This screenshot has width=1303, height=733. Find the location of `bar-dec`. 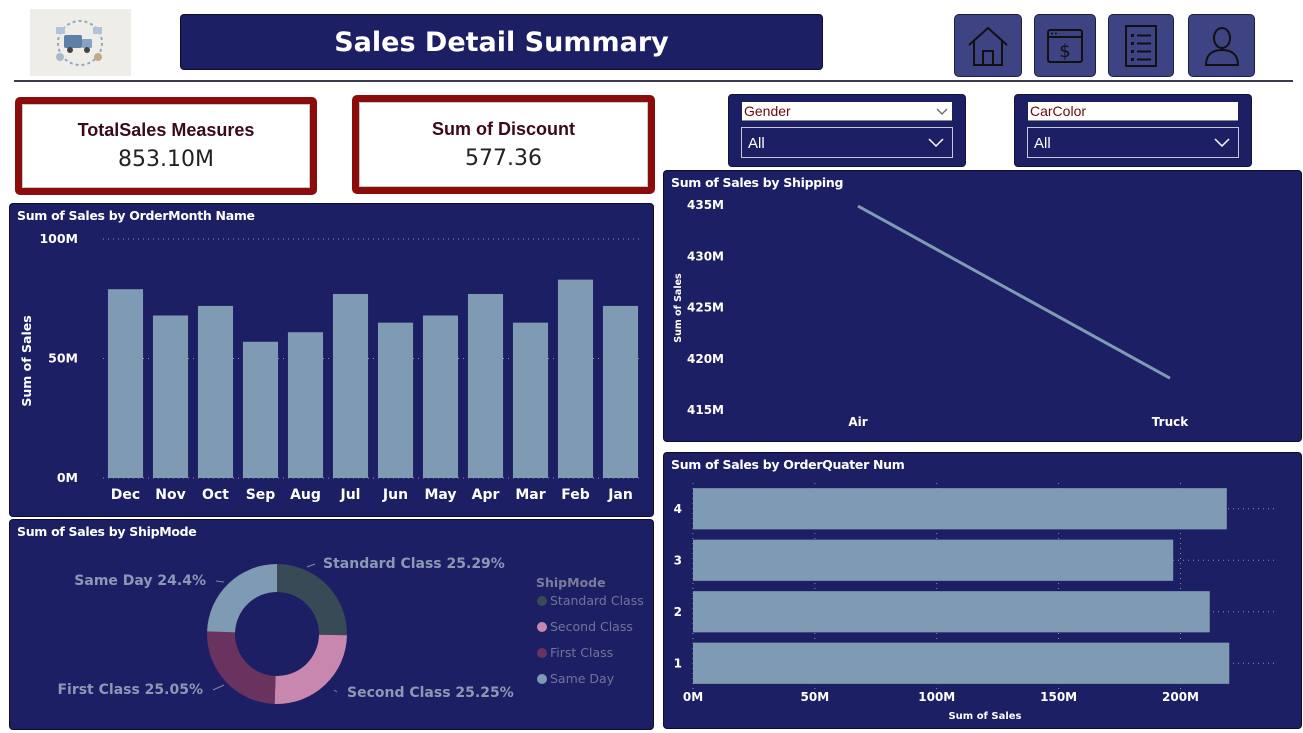

bar-dec is located at coordinates (125, 383).